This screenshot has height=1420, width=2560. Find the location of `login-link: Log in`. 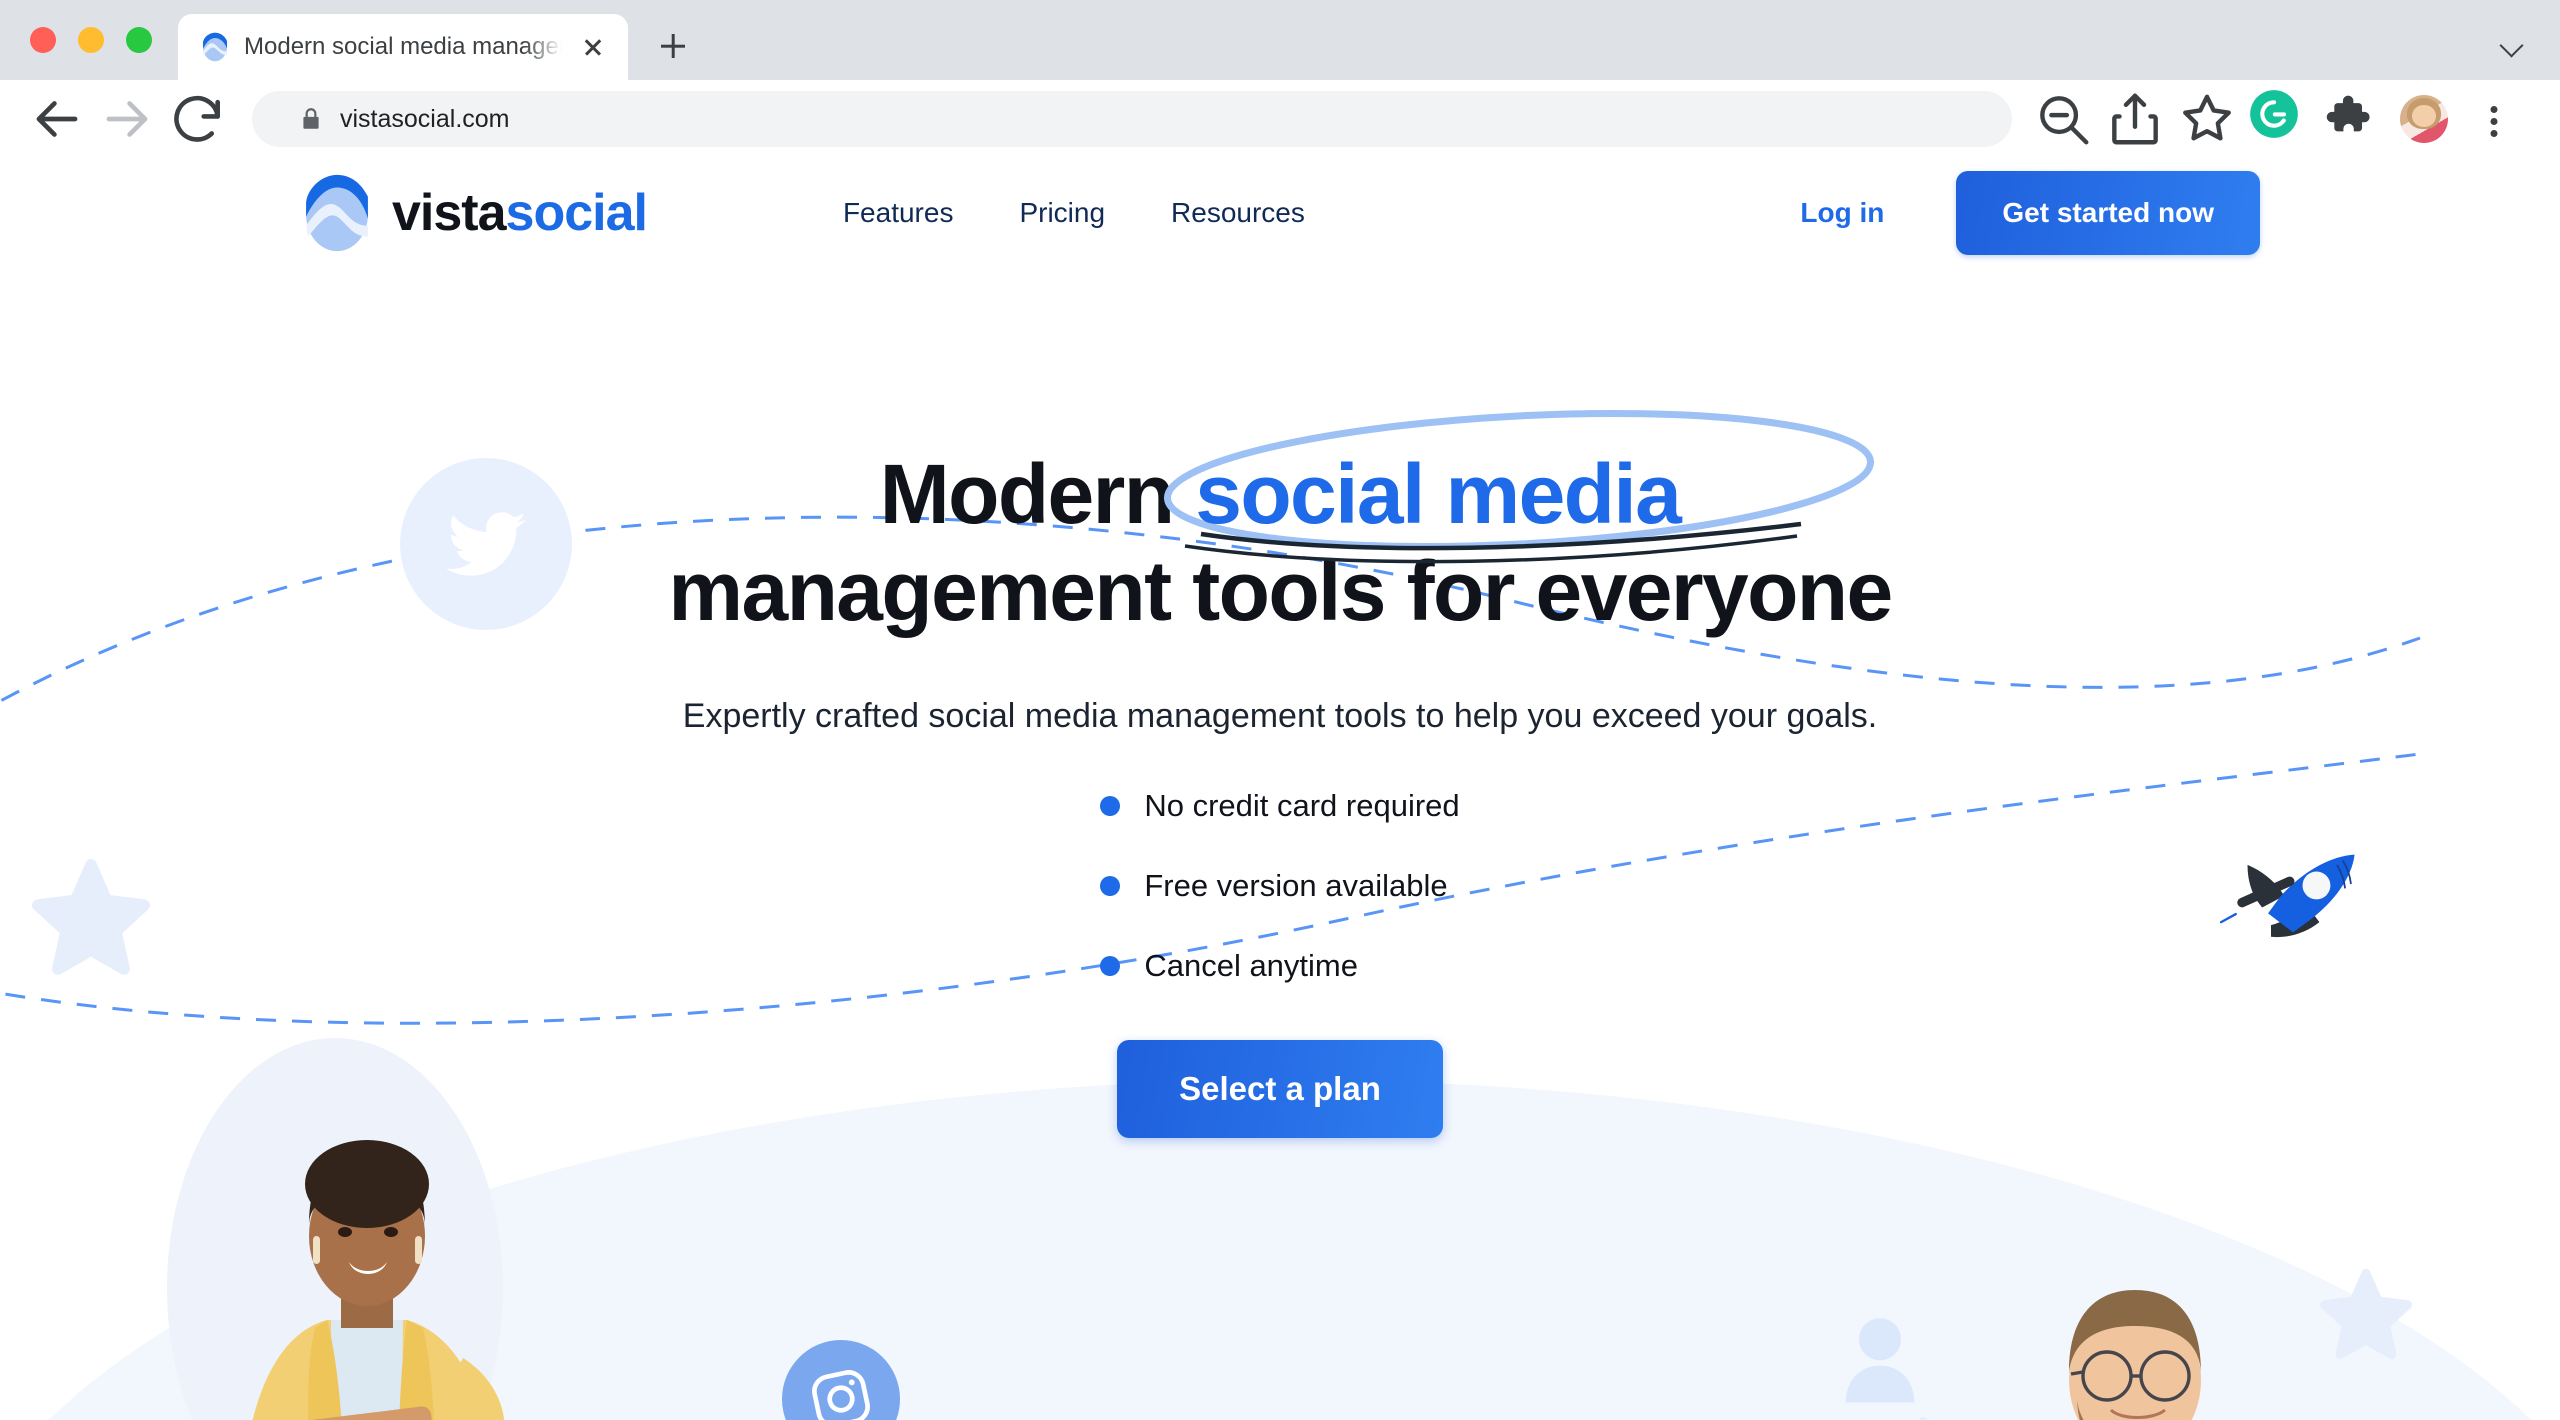

login-link: Log in is located at coordinates (1842, 213).